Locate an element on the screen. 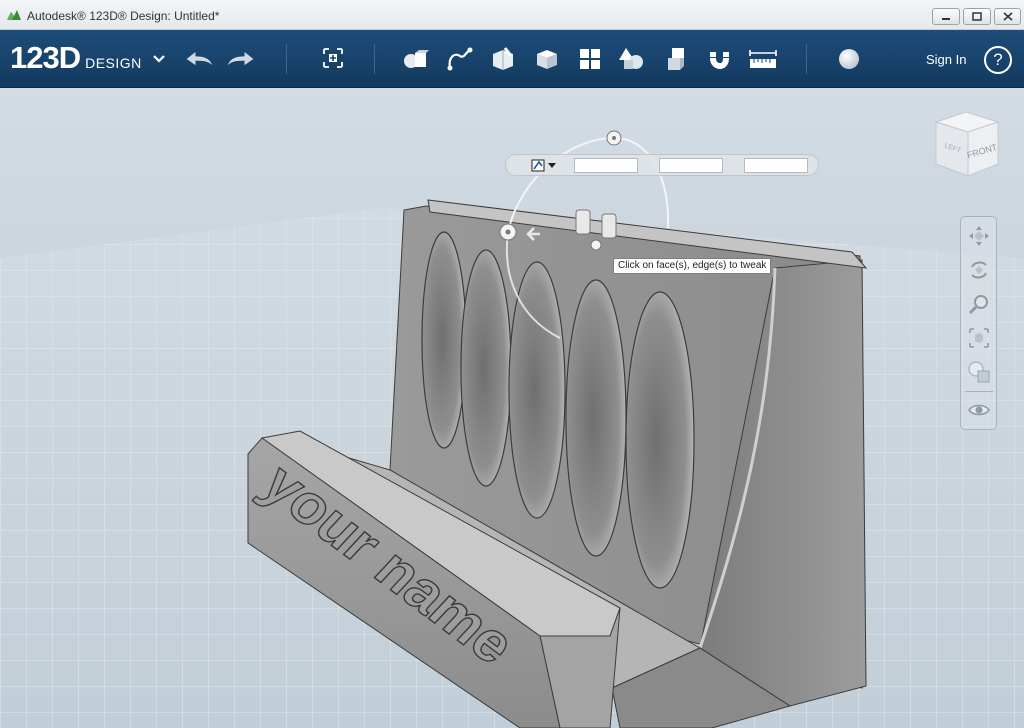 Image resolution: width=1024 pixels, height=728 pixels. tweak-mode-icon is located at coordinates (538, 165).